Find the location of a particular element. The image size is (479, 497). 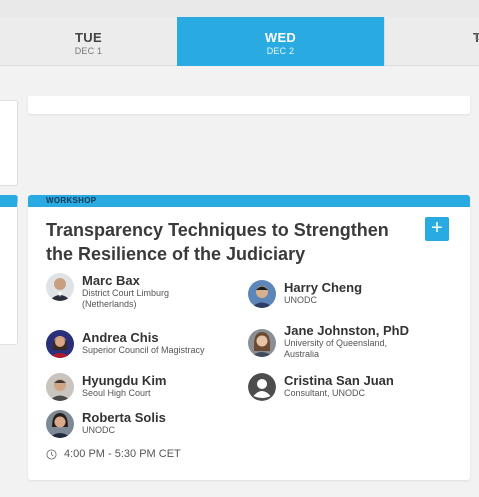

tab-day-name: WED is located at coordinates (280, 37).